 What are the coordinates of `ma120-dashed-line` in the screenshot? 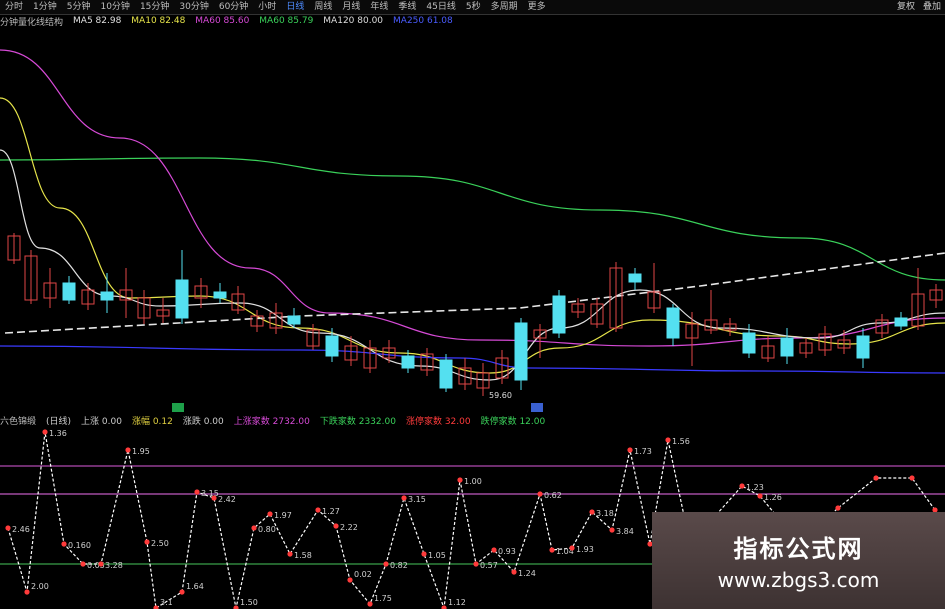 It's located at (474, 293).